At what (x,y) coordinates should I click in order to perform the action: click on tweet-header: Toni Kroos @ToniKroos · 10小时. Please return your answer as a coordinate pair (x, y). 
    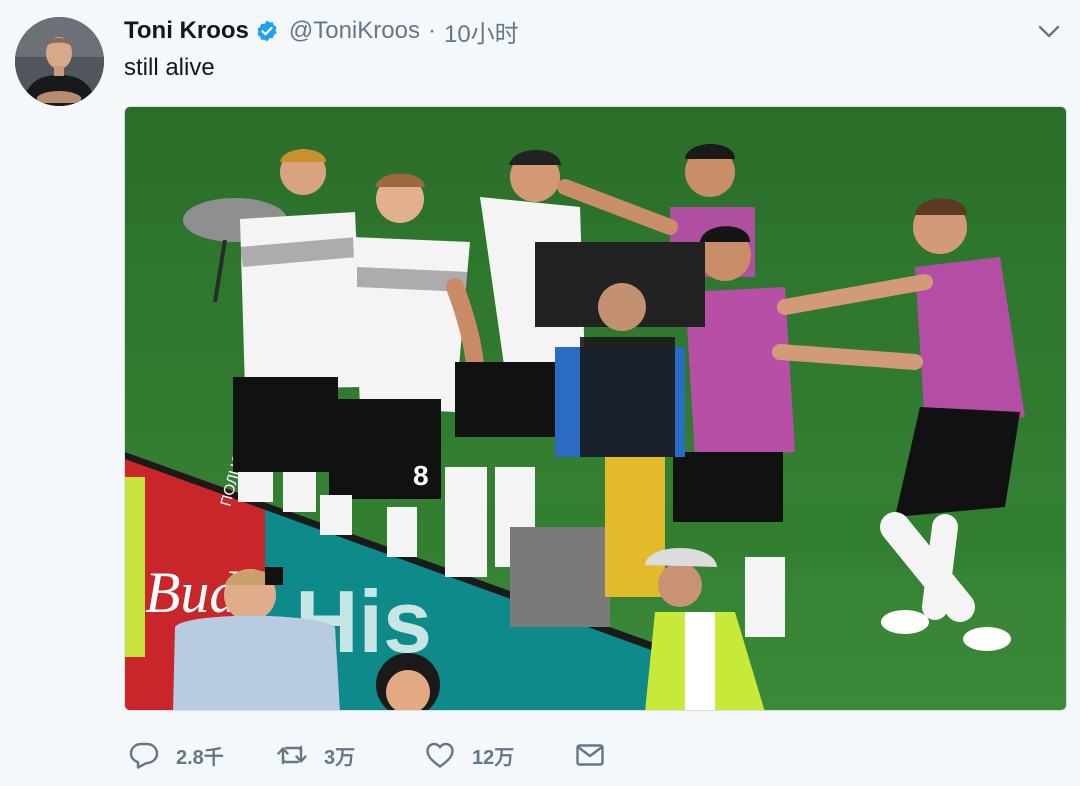
    Looking at the image, I should click on (321, 31).